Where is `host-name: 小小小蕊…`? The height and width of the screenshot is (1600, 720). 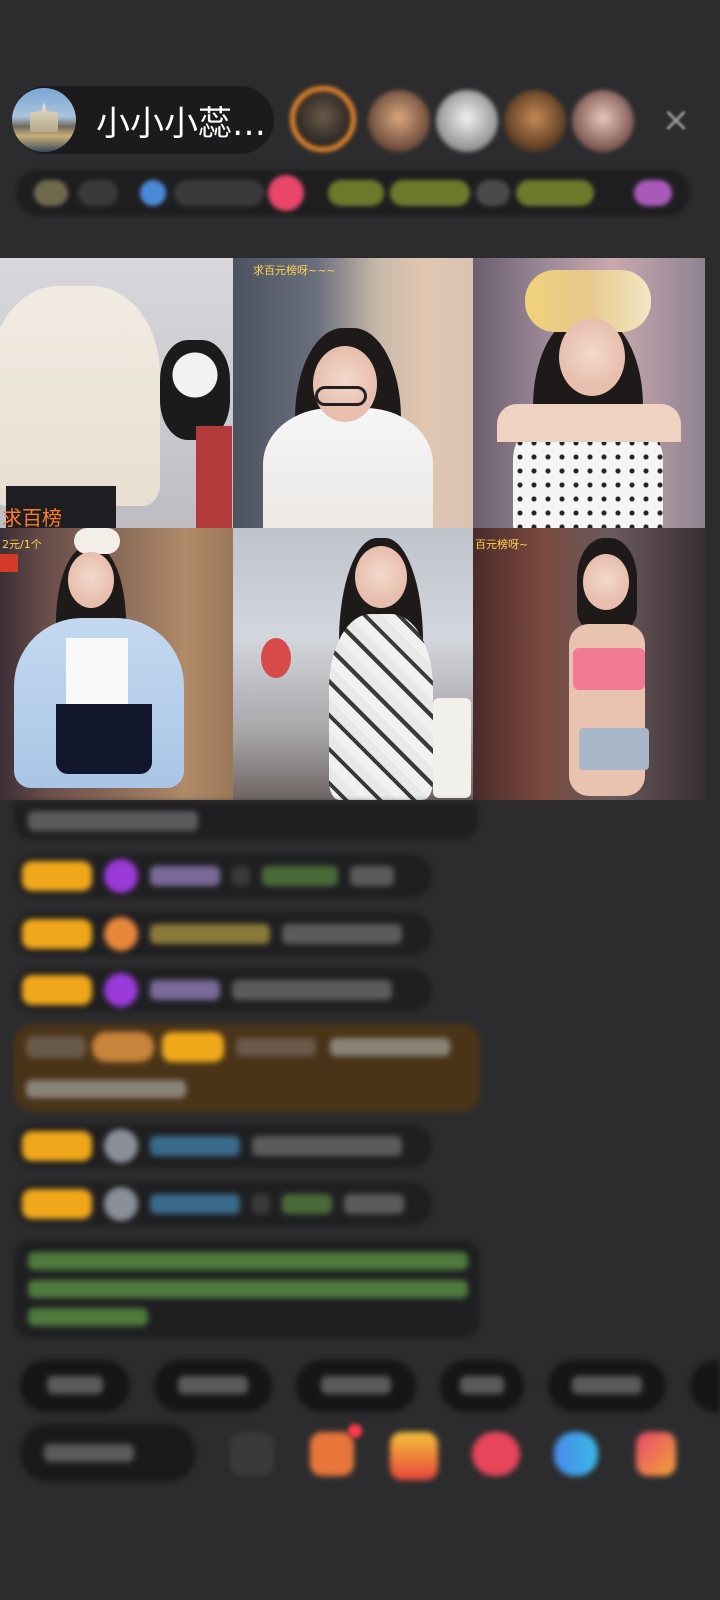 host-name: 小小小蕊… is located at coordinates (181, 120).